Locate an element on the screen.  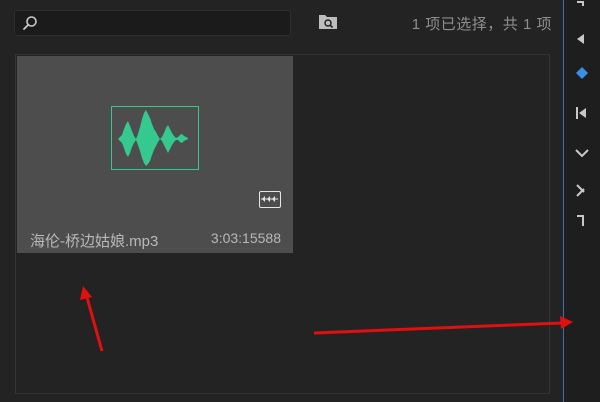
razor-tool-icon is located at coordinates (583, 191).